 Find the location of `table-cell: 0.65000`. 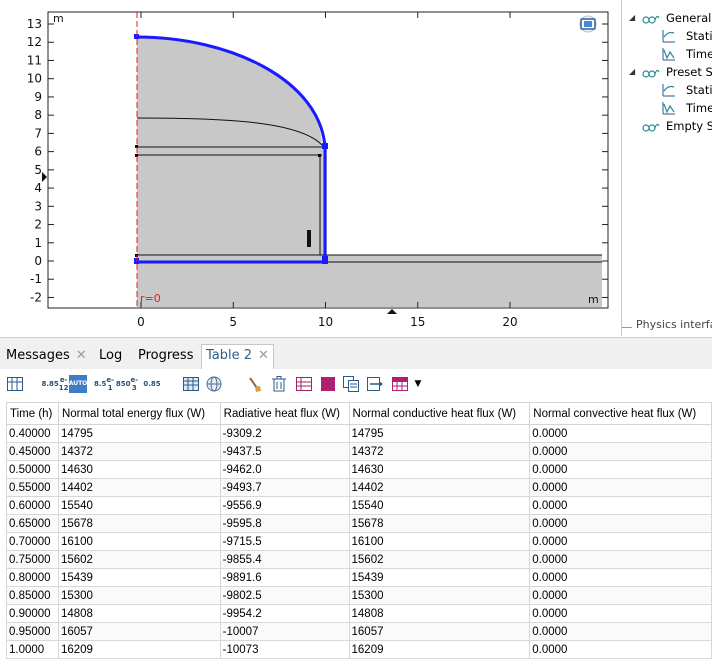

table-cell: 0.65000 is located at coordinates (32, 523).